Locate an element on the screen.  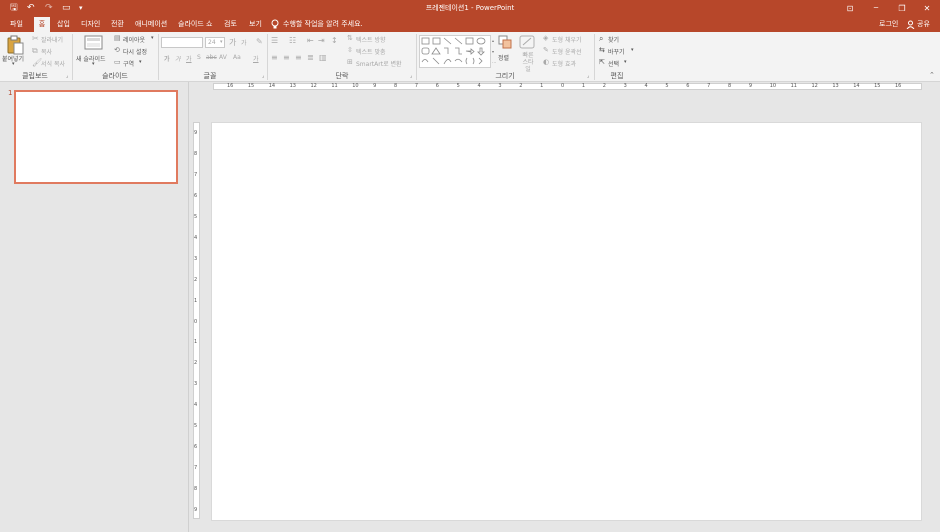
shape-effects-button: 도형 효과 is located at coordinates (564, 63).